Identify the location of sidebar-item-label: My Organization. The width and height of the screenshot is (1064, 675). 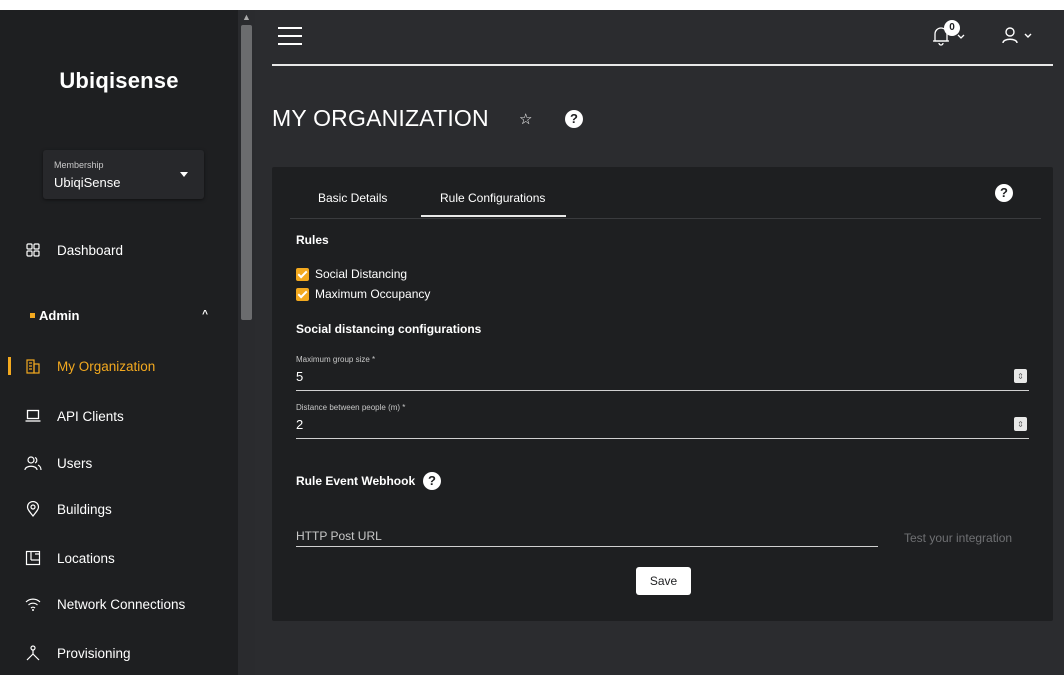
(106, 366).